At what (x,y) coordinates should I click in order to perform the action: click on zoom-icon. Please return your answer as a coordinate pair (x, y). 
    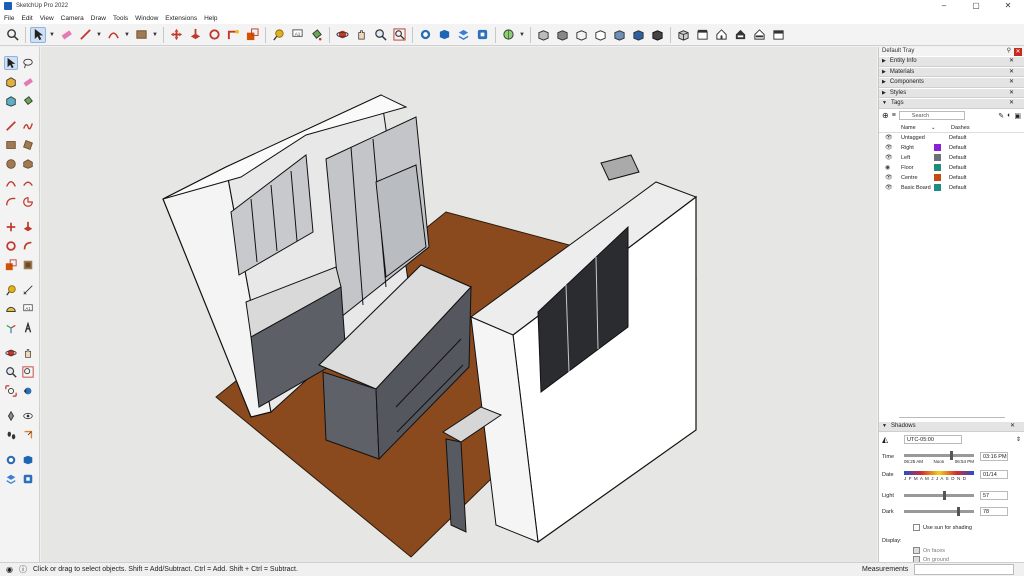
    Looking at the image, I should click on (380, 35).